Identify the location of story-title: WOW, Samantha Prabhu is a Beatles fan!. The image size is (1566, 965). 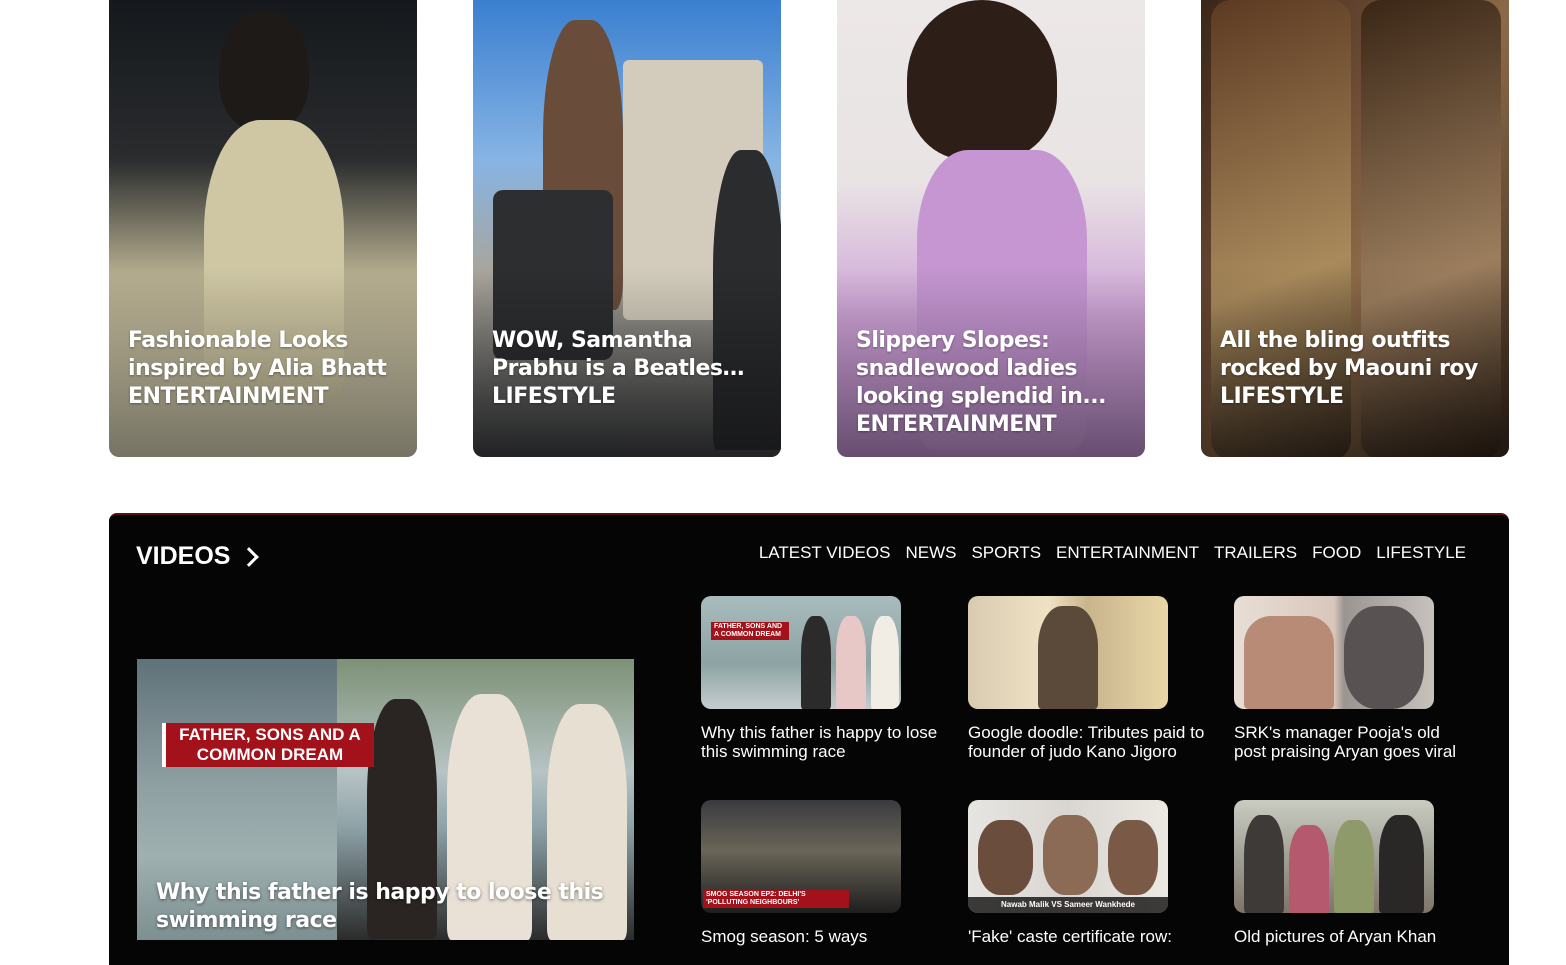
(607, 354).